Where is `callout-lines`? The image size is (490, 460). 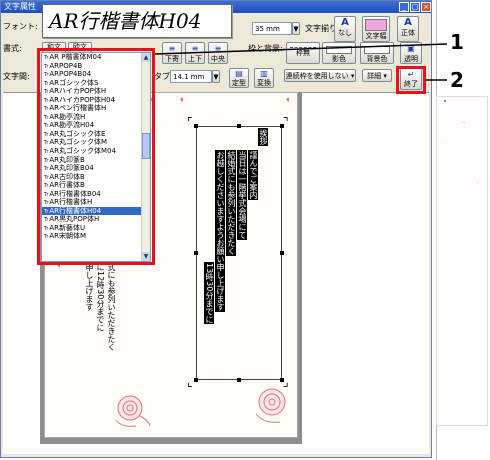 callout-lines is located at coordinates (301, 62).